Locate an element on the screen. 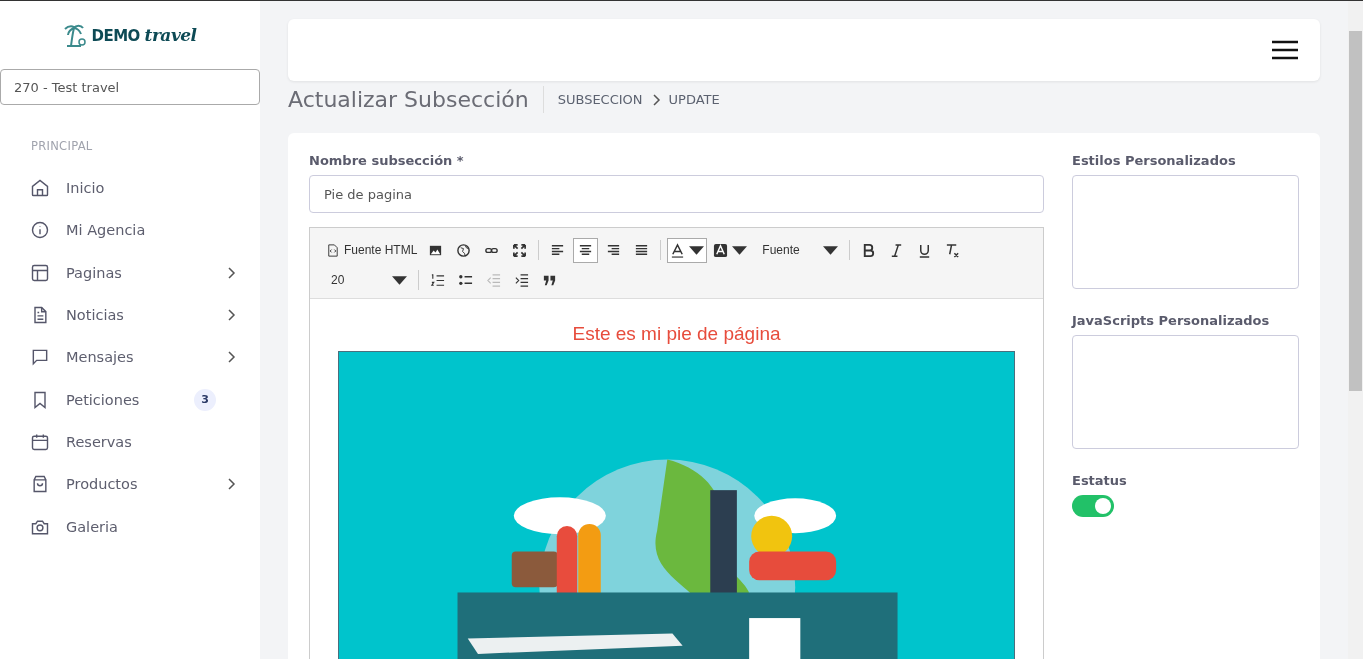 The height and width of the screenshot is (659, 1363). scrollbar-thumb is located at coordinates (1355, 211).